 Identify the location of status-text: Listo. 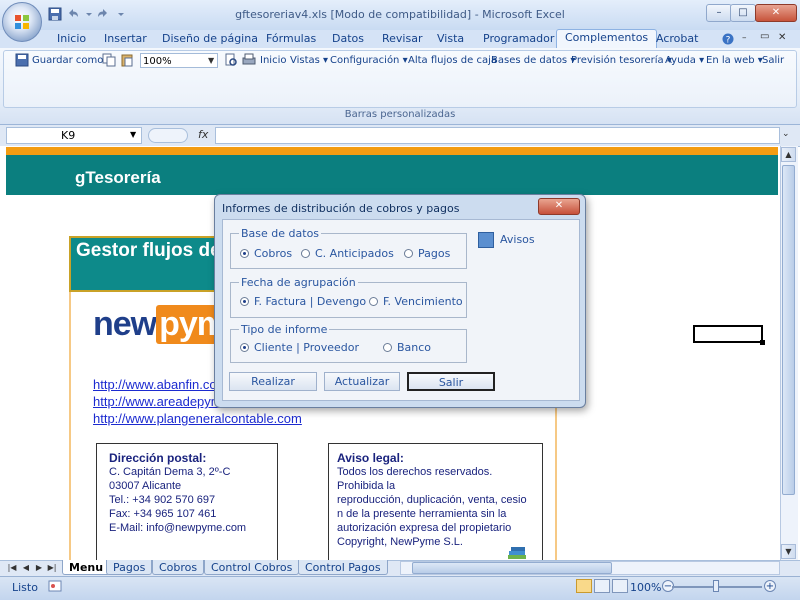
(25, 587).